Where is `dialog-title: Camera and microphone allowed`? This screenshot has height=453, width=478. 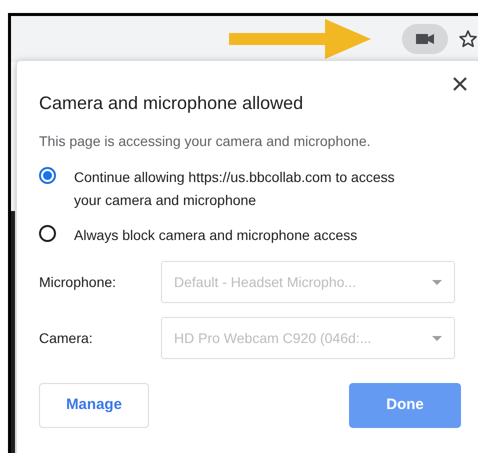
dialog-title: Camera and microphone allowed is located at coordinates (171, 103).